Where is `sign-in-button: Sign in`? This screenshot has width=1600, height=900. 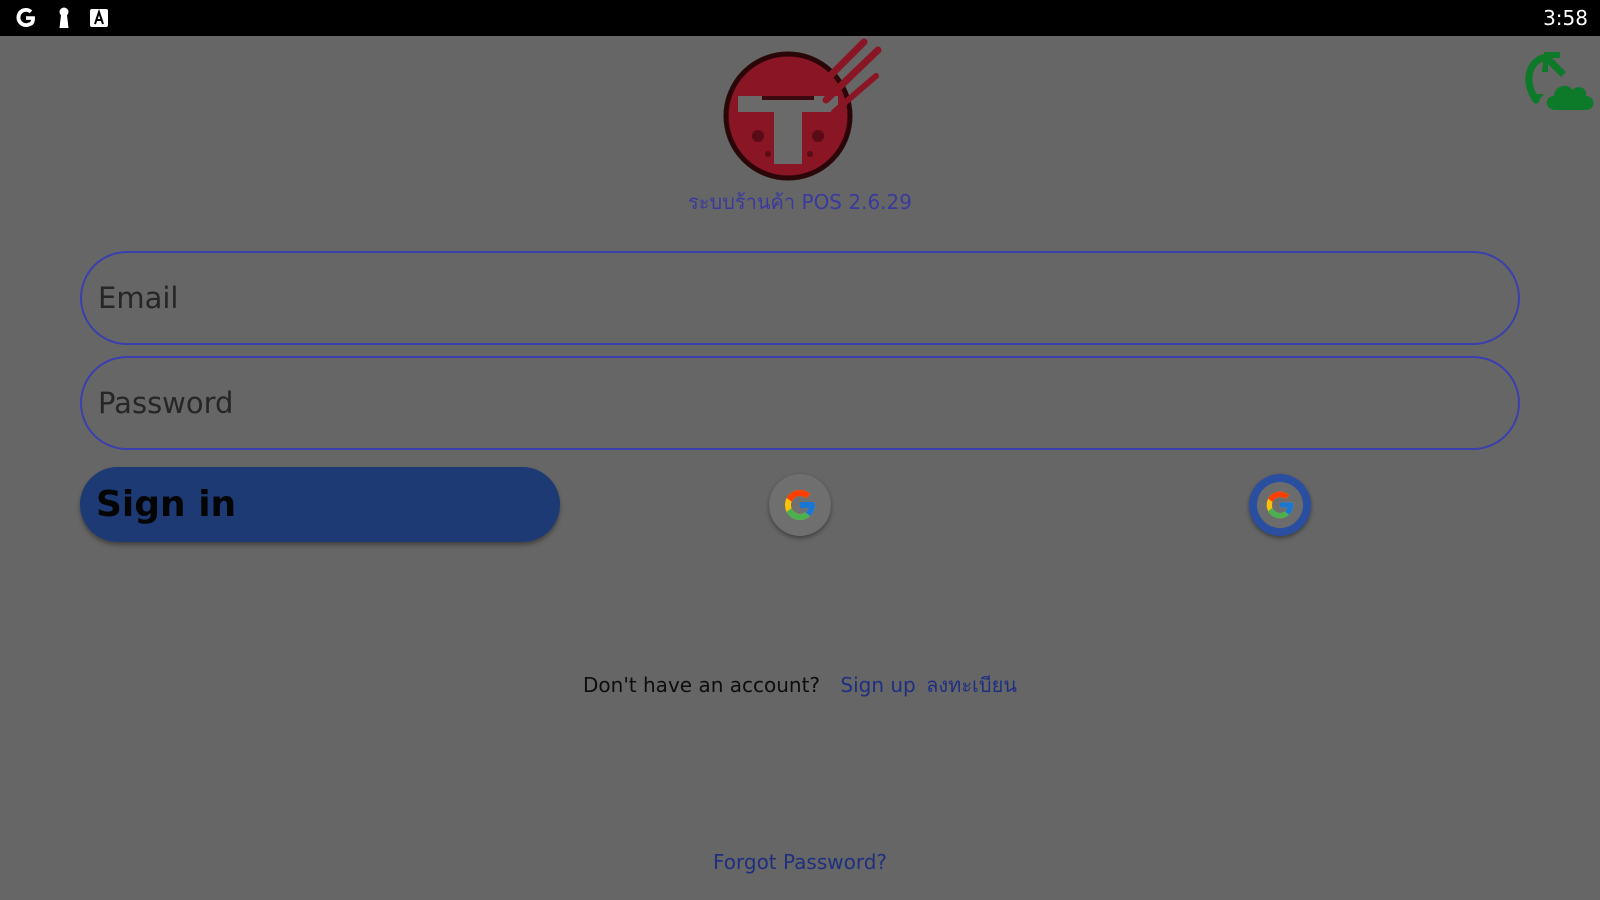
sign-in-button: Sign in is located at coordinates (320, 504).